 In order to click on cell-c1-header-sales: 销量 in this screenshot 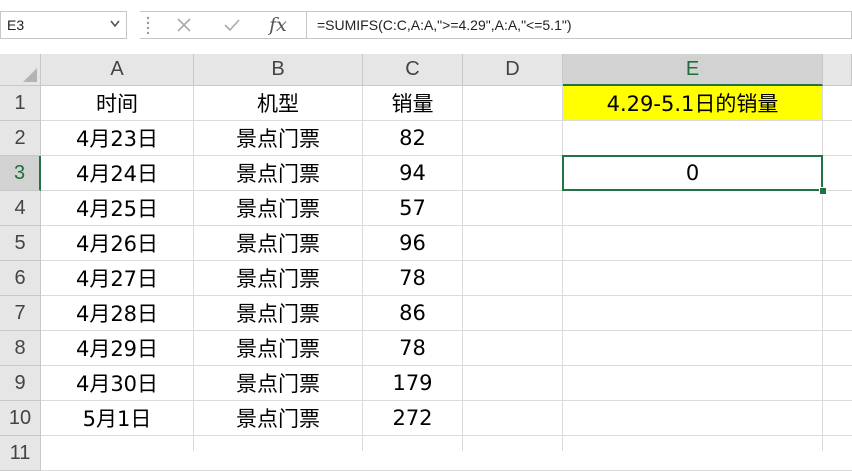, I will do `click(412, 103)`.